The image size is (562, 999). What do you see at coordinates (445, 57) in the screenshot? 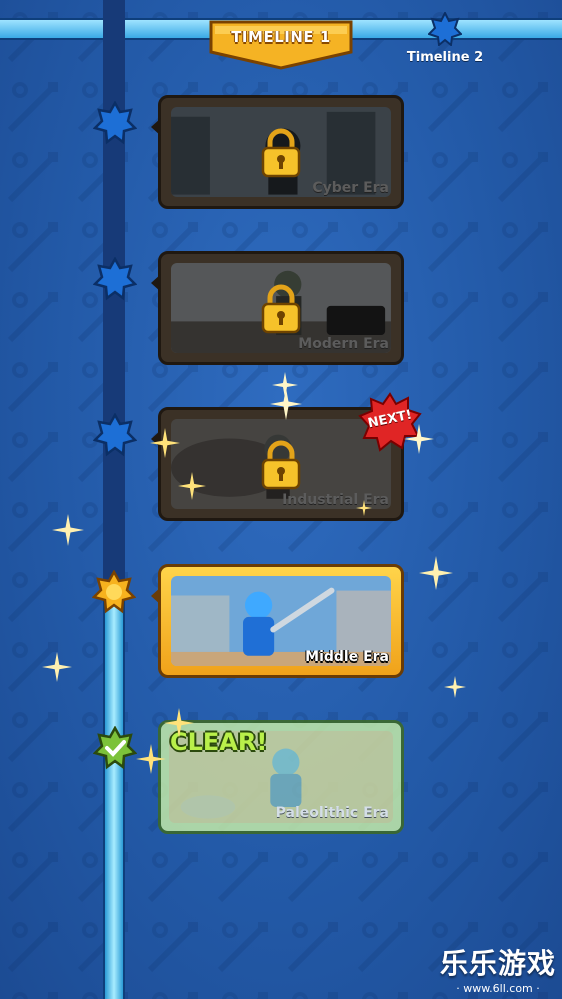
I see `tab-timeline-2: Timeline 2` at bounding box center [445, 57].